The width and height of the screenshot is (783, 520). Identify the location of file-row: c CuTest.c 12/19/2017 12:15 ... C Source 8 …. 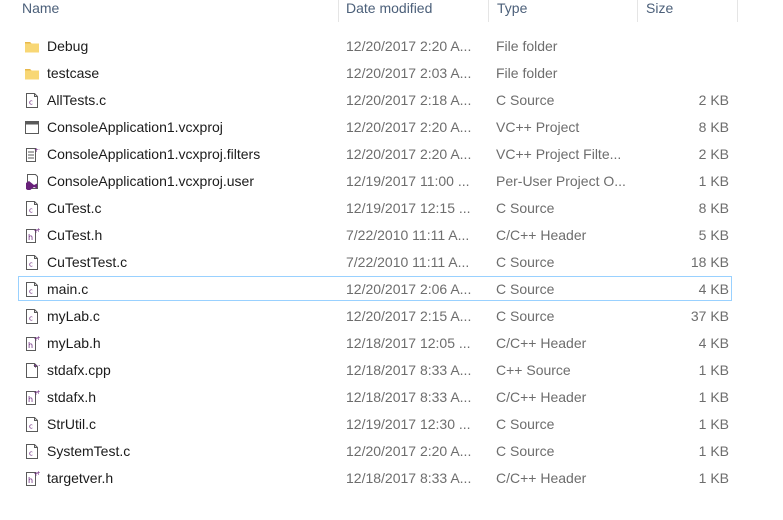
(375, 207).